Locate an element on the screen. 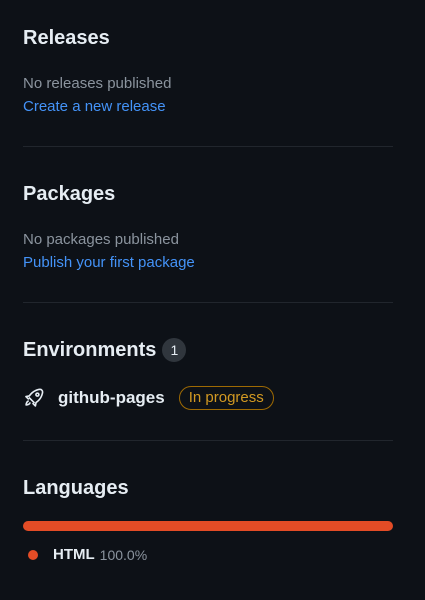 The width and height of the screenshot is (425, 600). language-item: HTML 100.0% is located at coordinates (208, 554).